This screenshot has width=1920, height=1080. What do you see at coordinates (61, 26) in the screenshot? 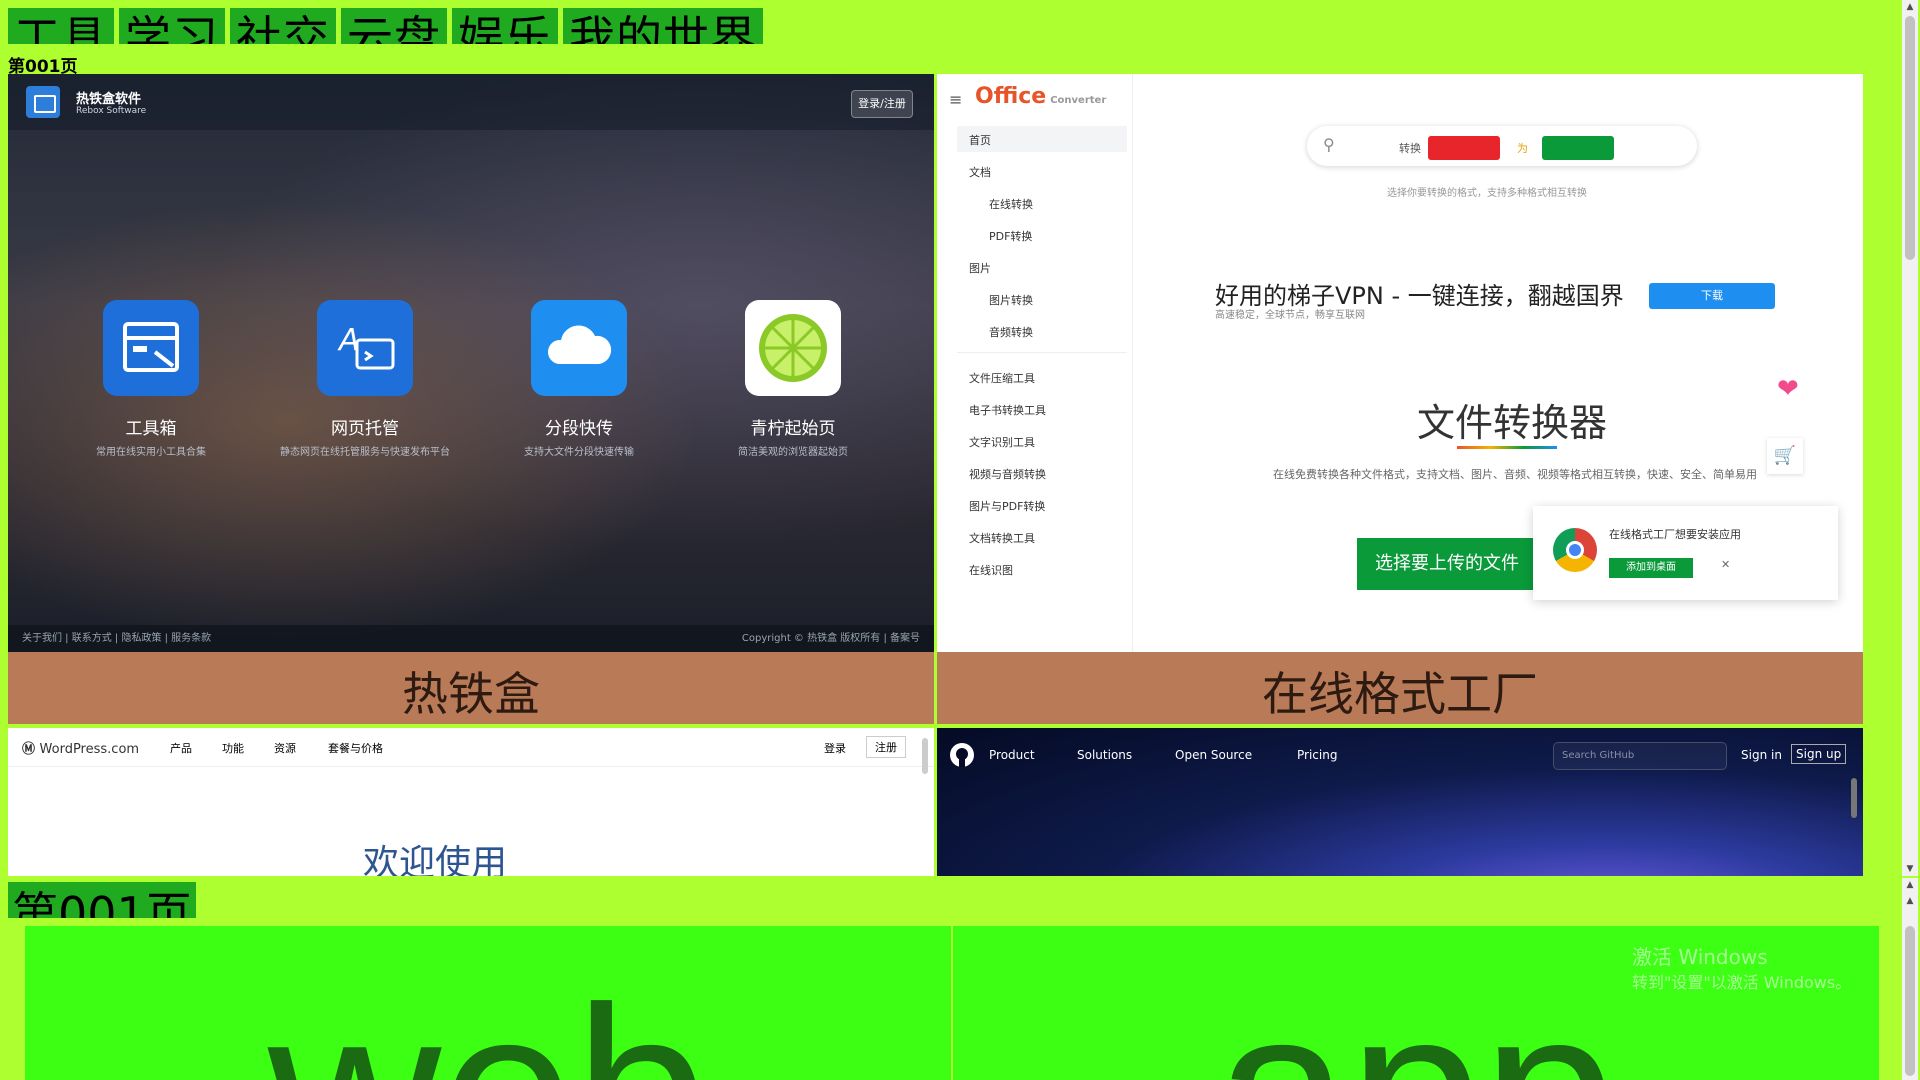
I see `nav-item-tools: 工具` at bounding box center [61, 26].